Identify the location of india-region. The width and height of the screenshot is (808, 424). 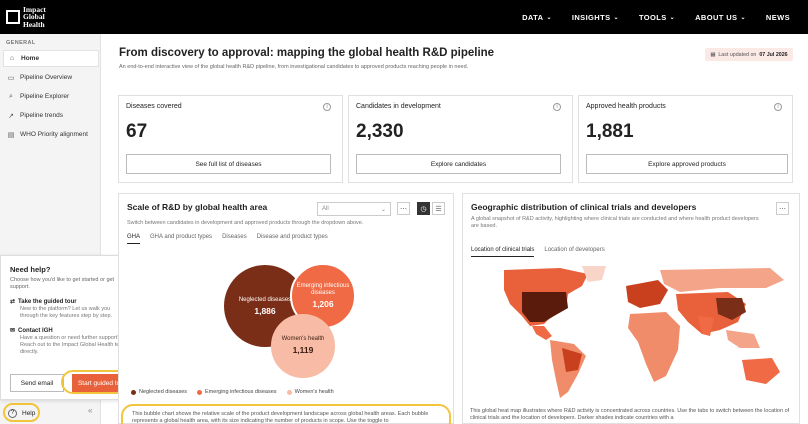
(706, 326).